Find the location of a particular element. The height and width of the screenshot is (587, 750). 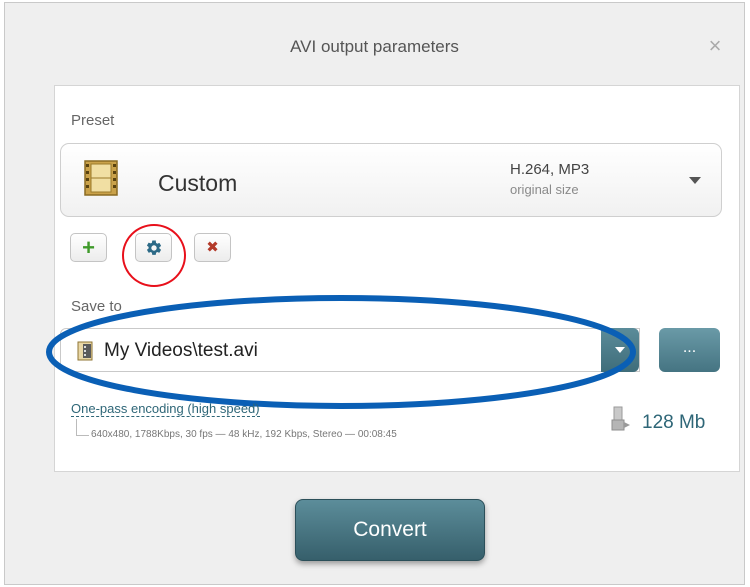

dialog-title: AVI output parameters is located at coordinates (374, 46).